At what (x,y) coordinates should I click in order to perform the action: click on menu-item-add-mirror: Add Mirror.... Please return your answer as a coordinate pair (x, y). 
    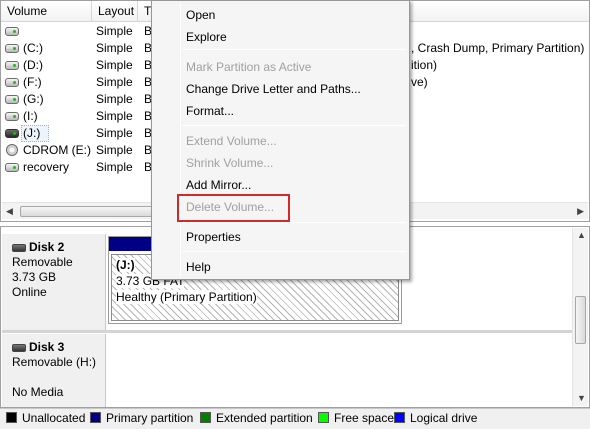
    Looking at the image, I should click on (218, 185).